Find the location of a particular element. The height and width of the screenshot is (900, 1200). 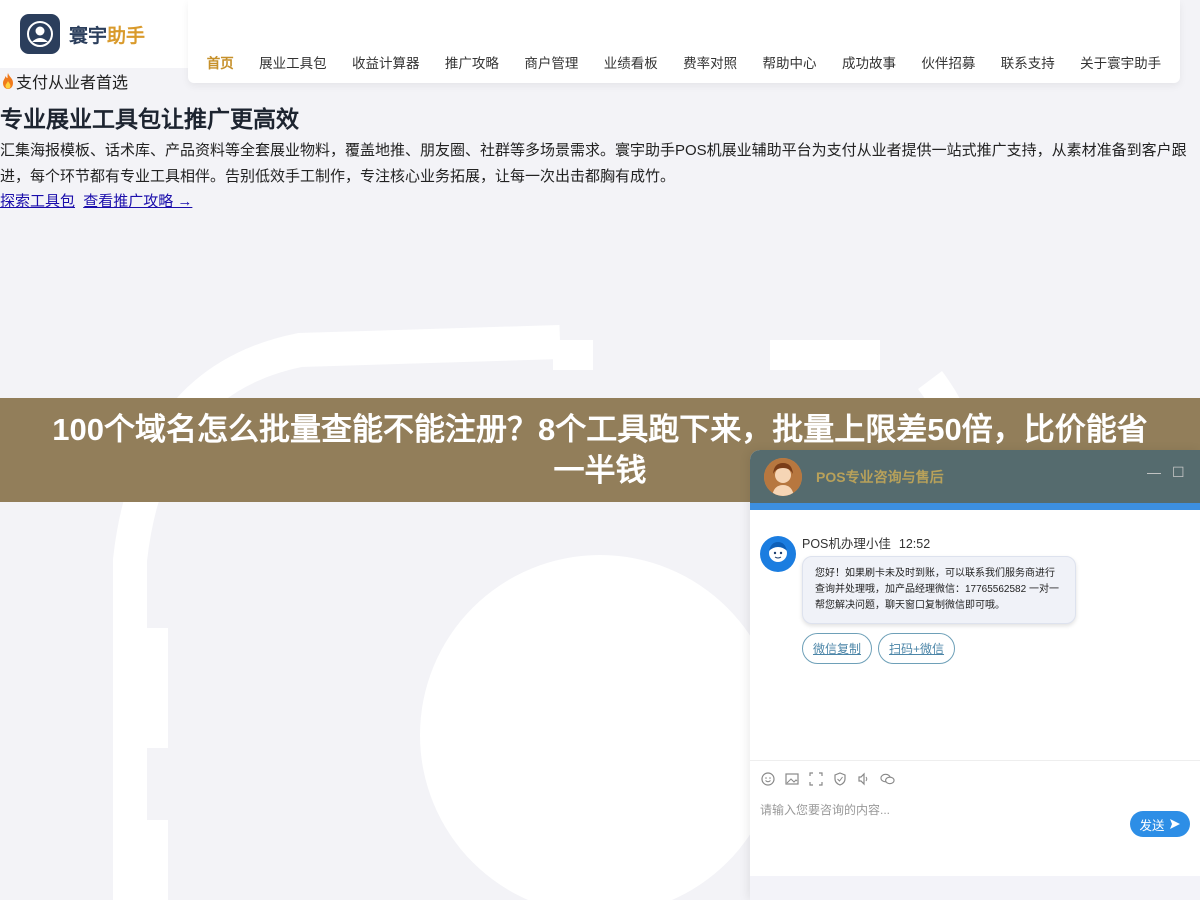

nav-item-1: 展业工具包 is located at coordinates (293, 62).